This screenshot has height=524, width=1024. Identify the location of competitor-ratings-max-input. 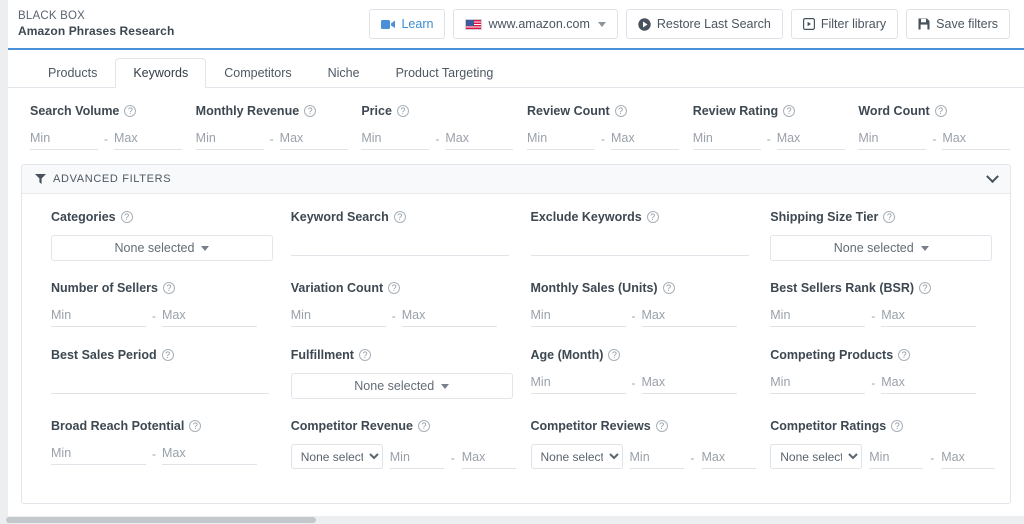
(968, 458).